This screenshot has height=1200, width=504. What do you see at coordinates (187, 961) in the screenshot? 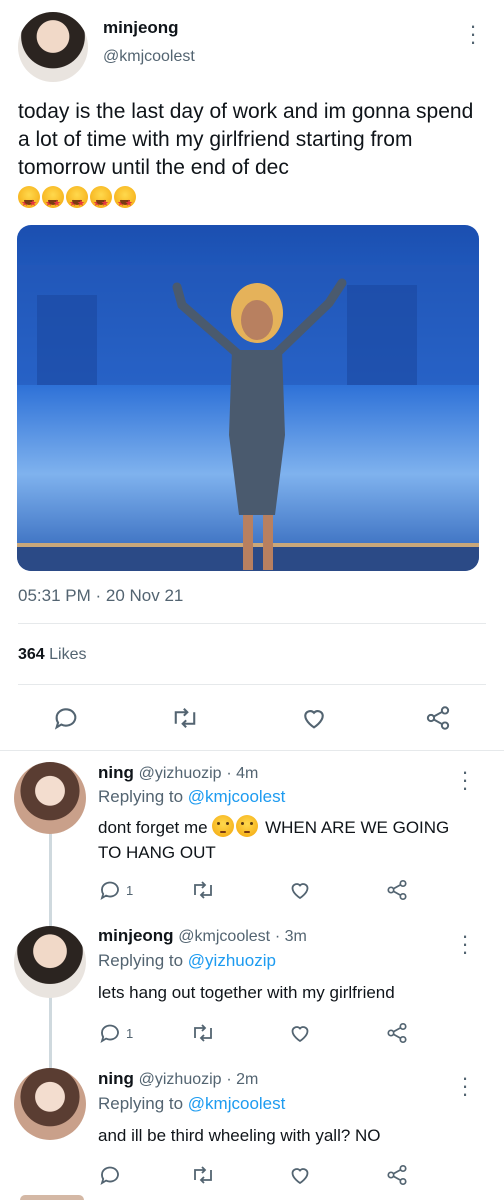
I see `replying-to: Replying to @yizhuozip` at bounding box center [187, 961].